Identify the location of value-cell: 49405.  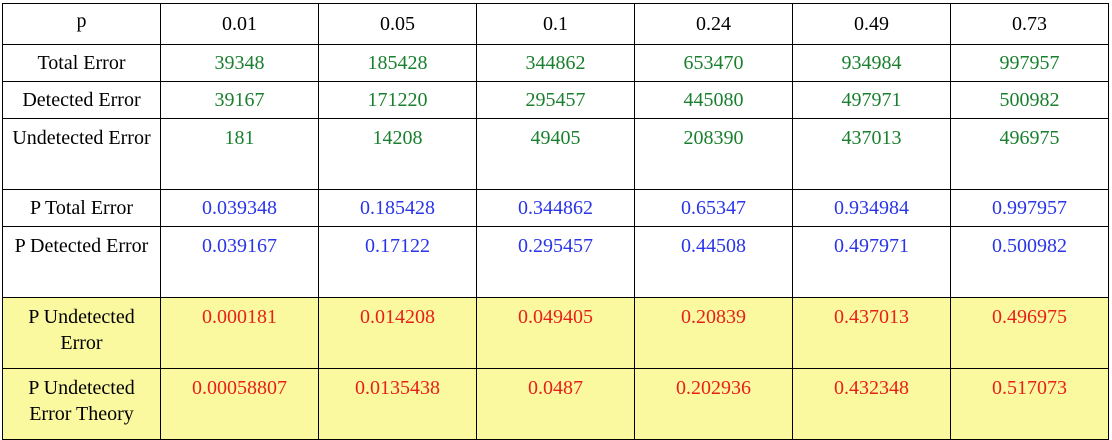
(555, 154).